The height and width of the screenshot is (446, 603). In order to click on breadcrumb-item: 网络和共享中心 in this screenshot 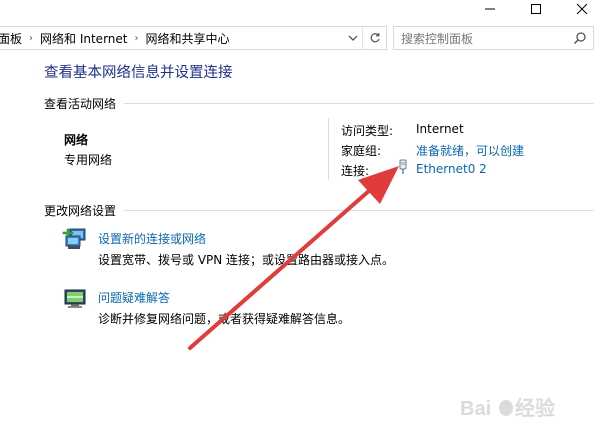, I will do `click(187, 38)`.